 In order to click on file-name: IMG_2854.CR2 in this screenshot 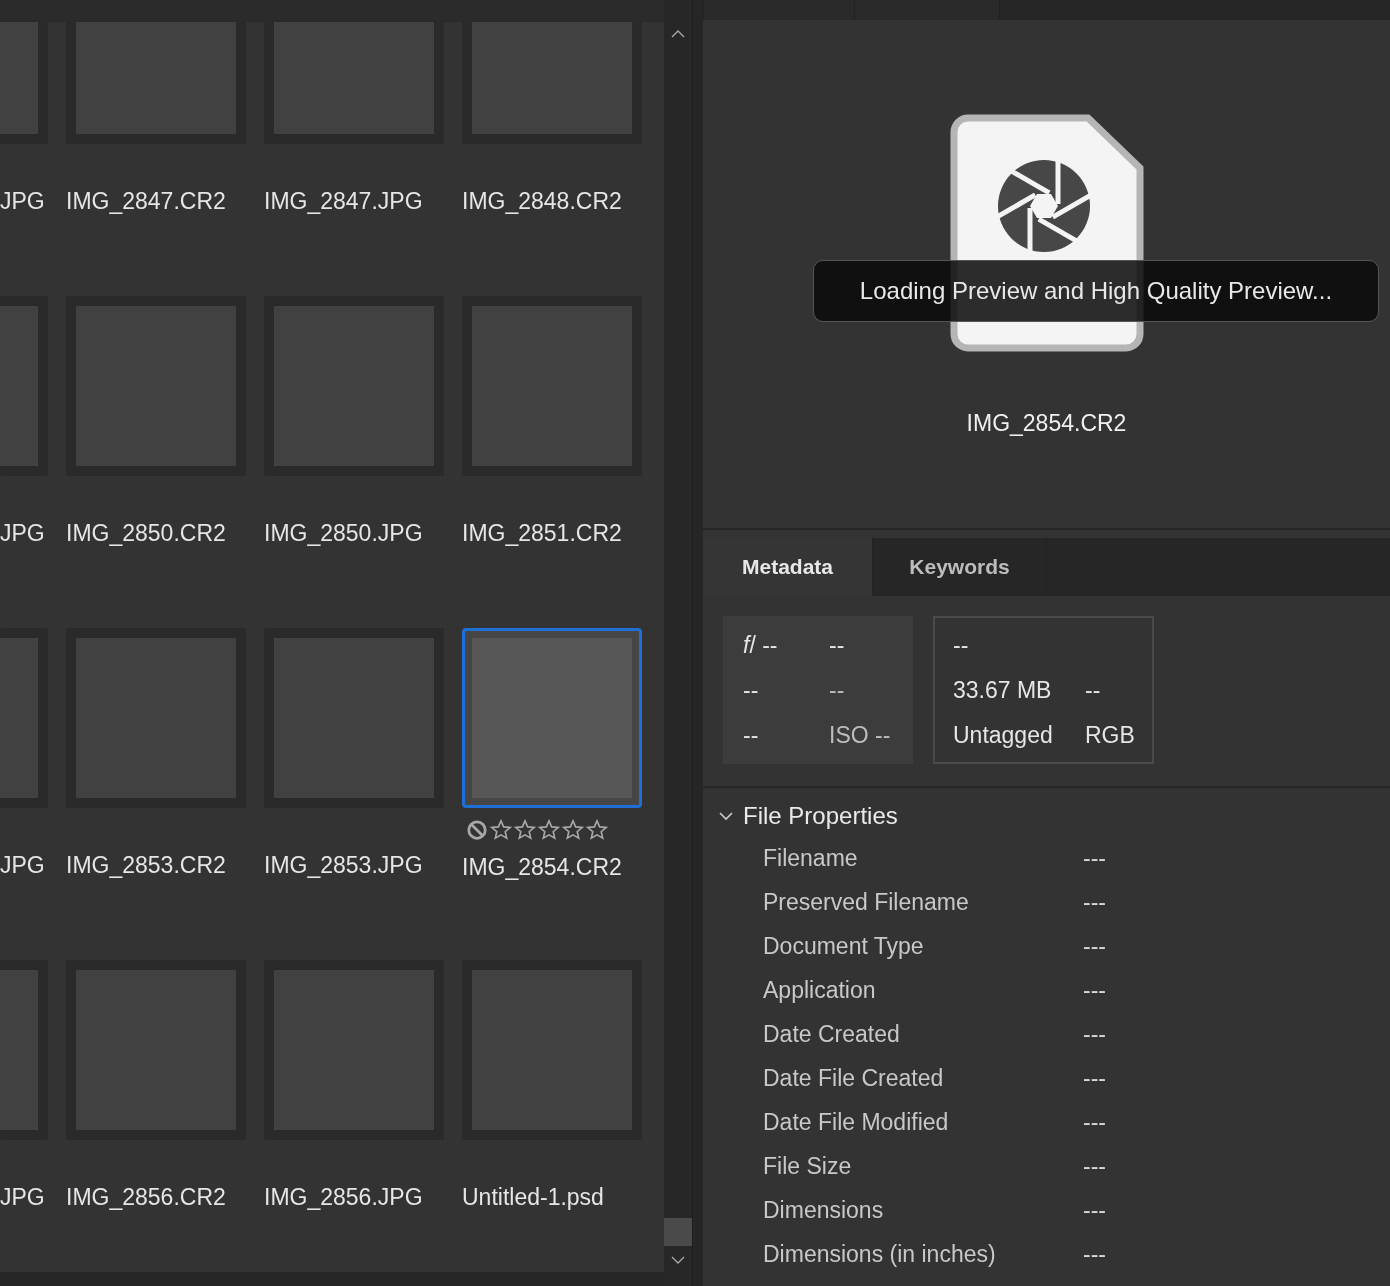, I will do `click(542, 867)`.